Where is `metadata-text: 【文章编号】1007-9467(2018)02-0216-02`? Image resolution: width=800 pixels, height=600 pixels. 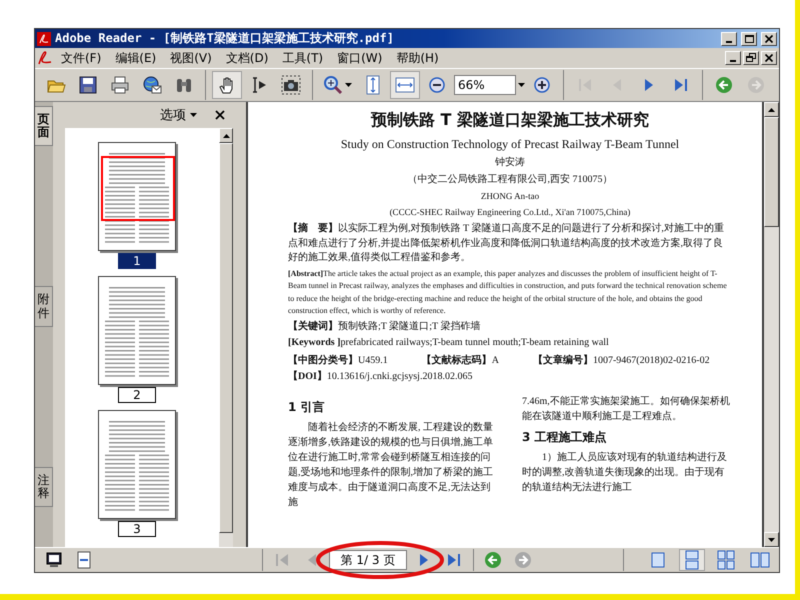 metadata-text: 【文章编号】1007-9467(2018)02-0216-02 is located at coordinates (621, 360).